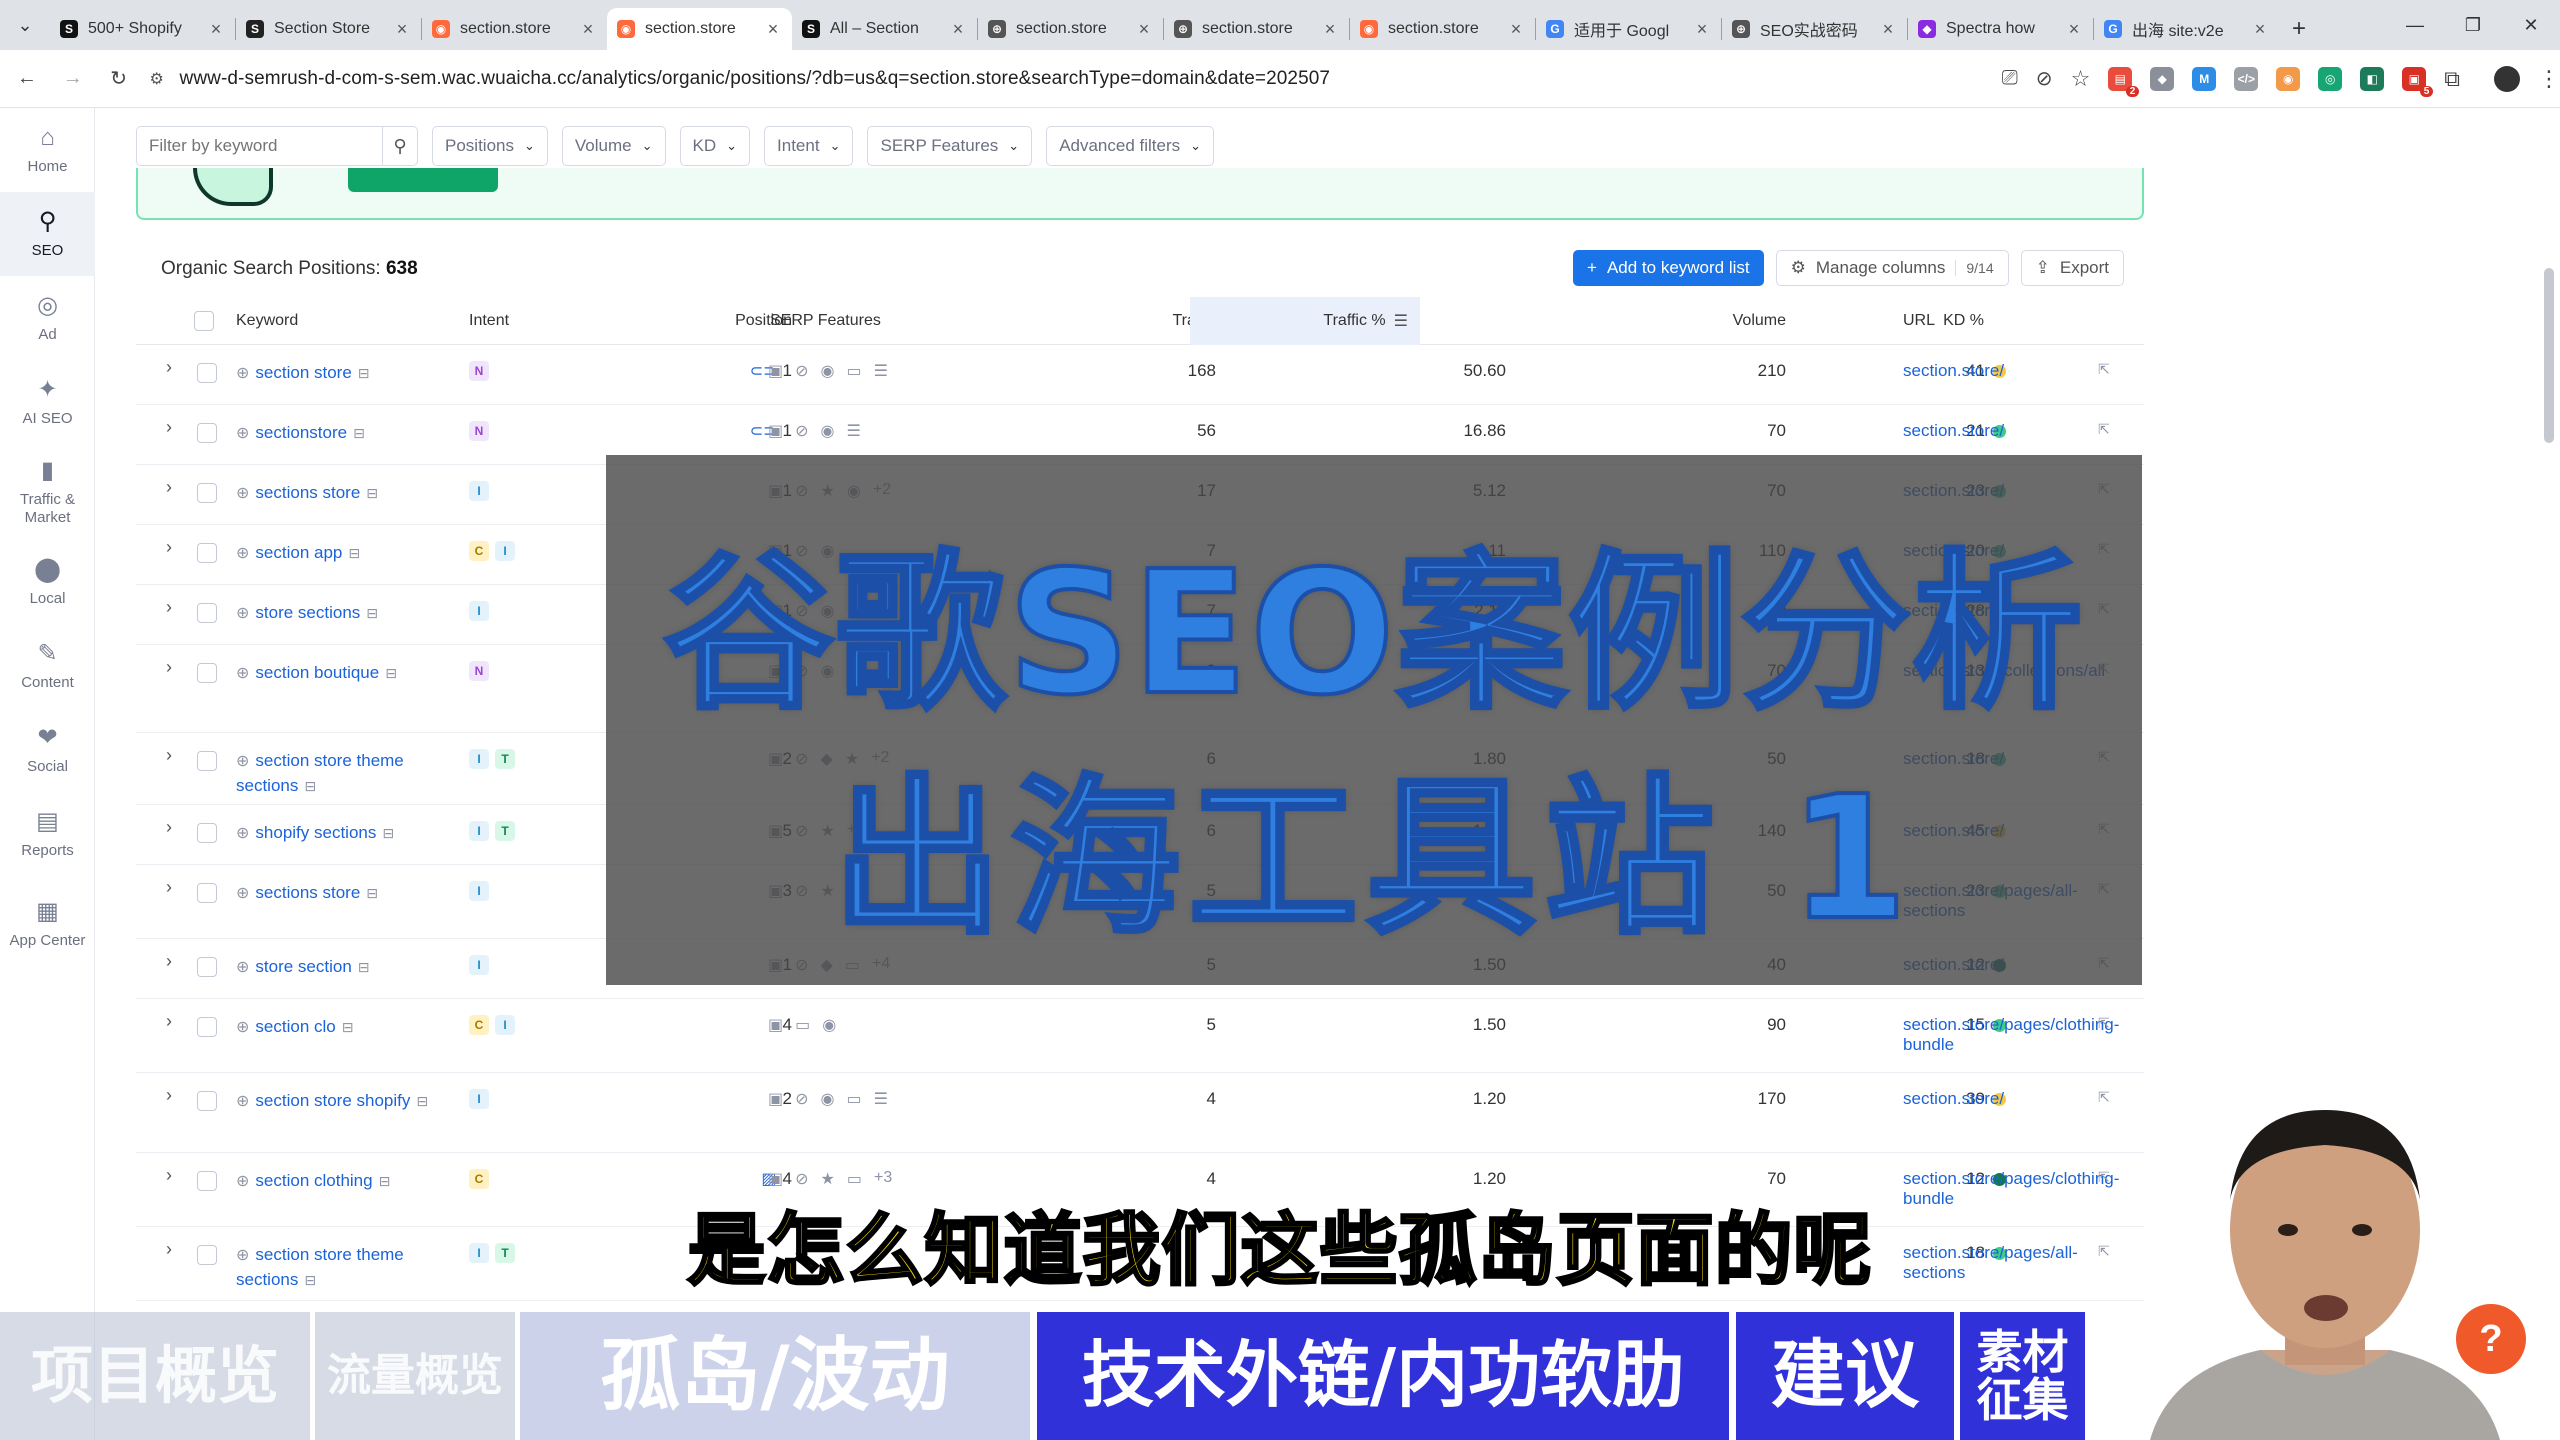 The width and height of the screenshot is (2560, 1440). I want to click on page-scrollbar, so click(2549, 355).